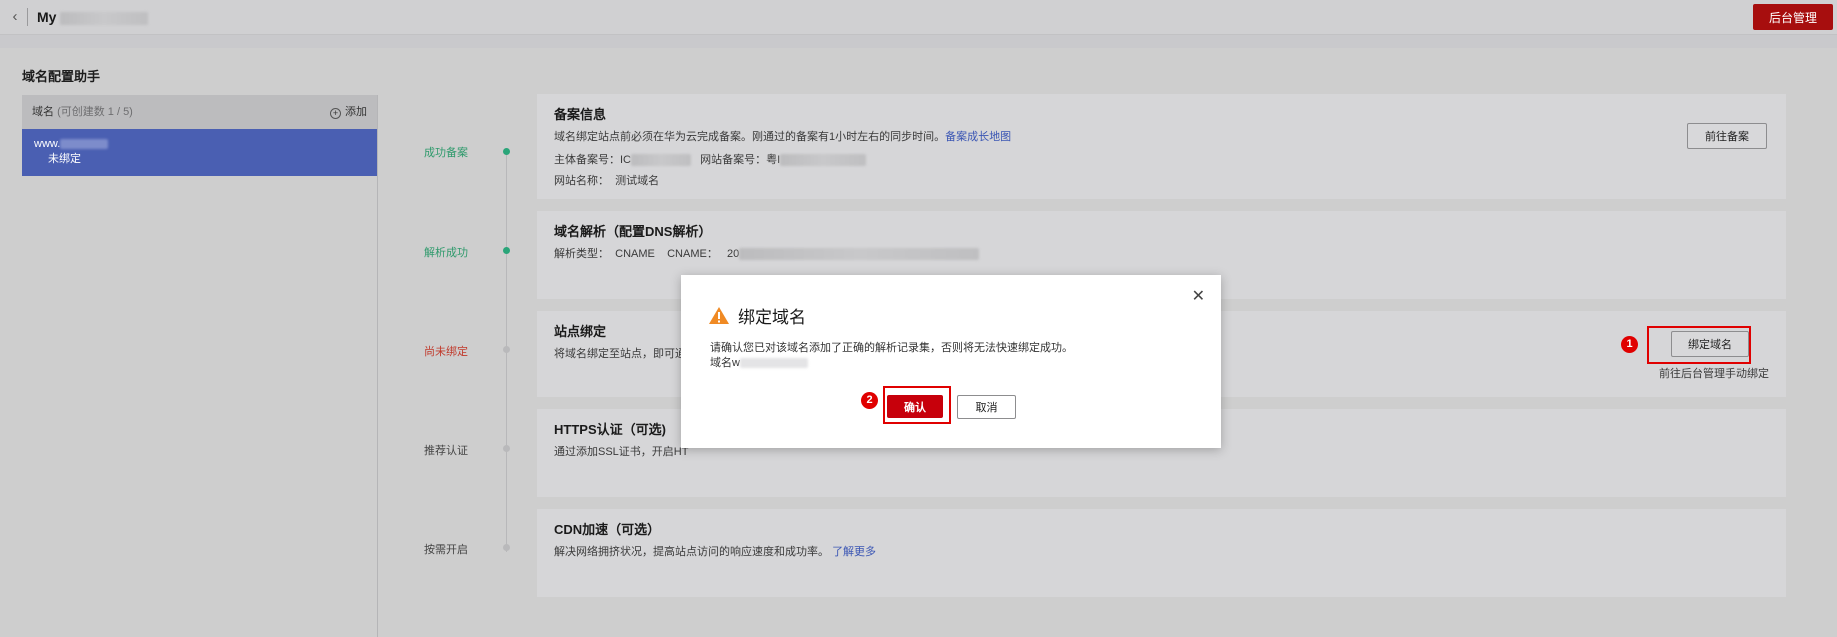 The image size is (1837, 637). Describe the element at coordinates (621, 452) in the screenshot. I see `https-desc: 通过添加SSL证书，开启HT` at that location.